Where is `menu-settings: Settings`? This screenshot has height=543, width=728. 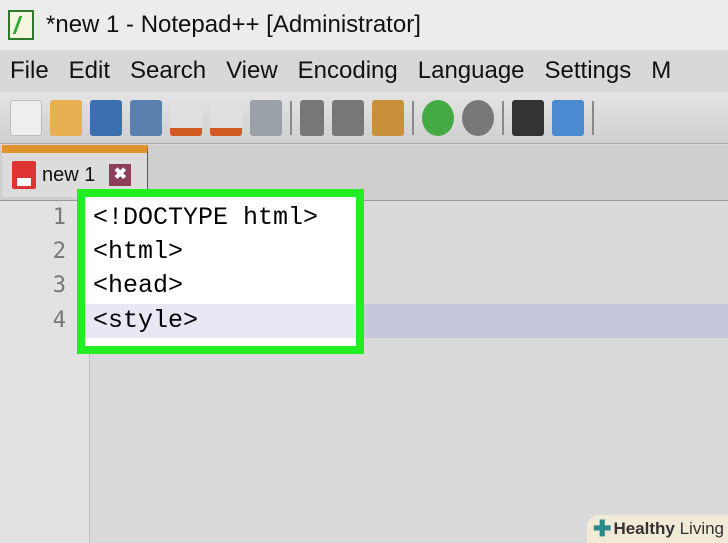
menu-settings: Settings is located at coordinates (588, 71).